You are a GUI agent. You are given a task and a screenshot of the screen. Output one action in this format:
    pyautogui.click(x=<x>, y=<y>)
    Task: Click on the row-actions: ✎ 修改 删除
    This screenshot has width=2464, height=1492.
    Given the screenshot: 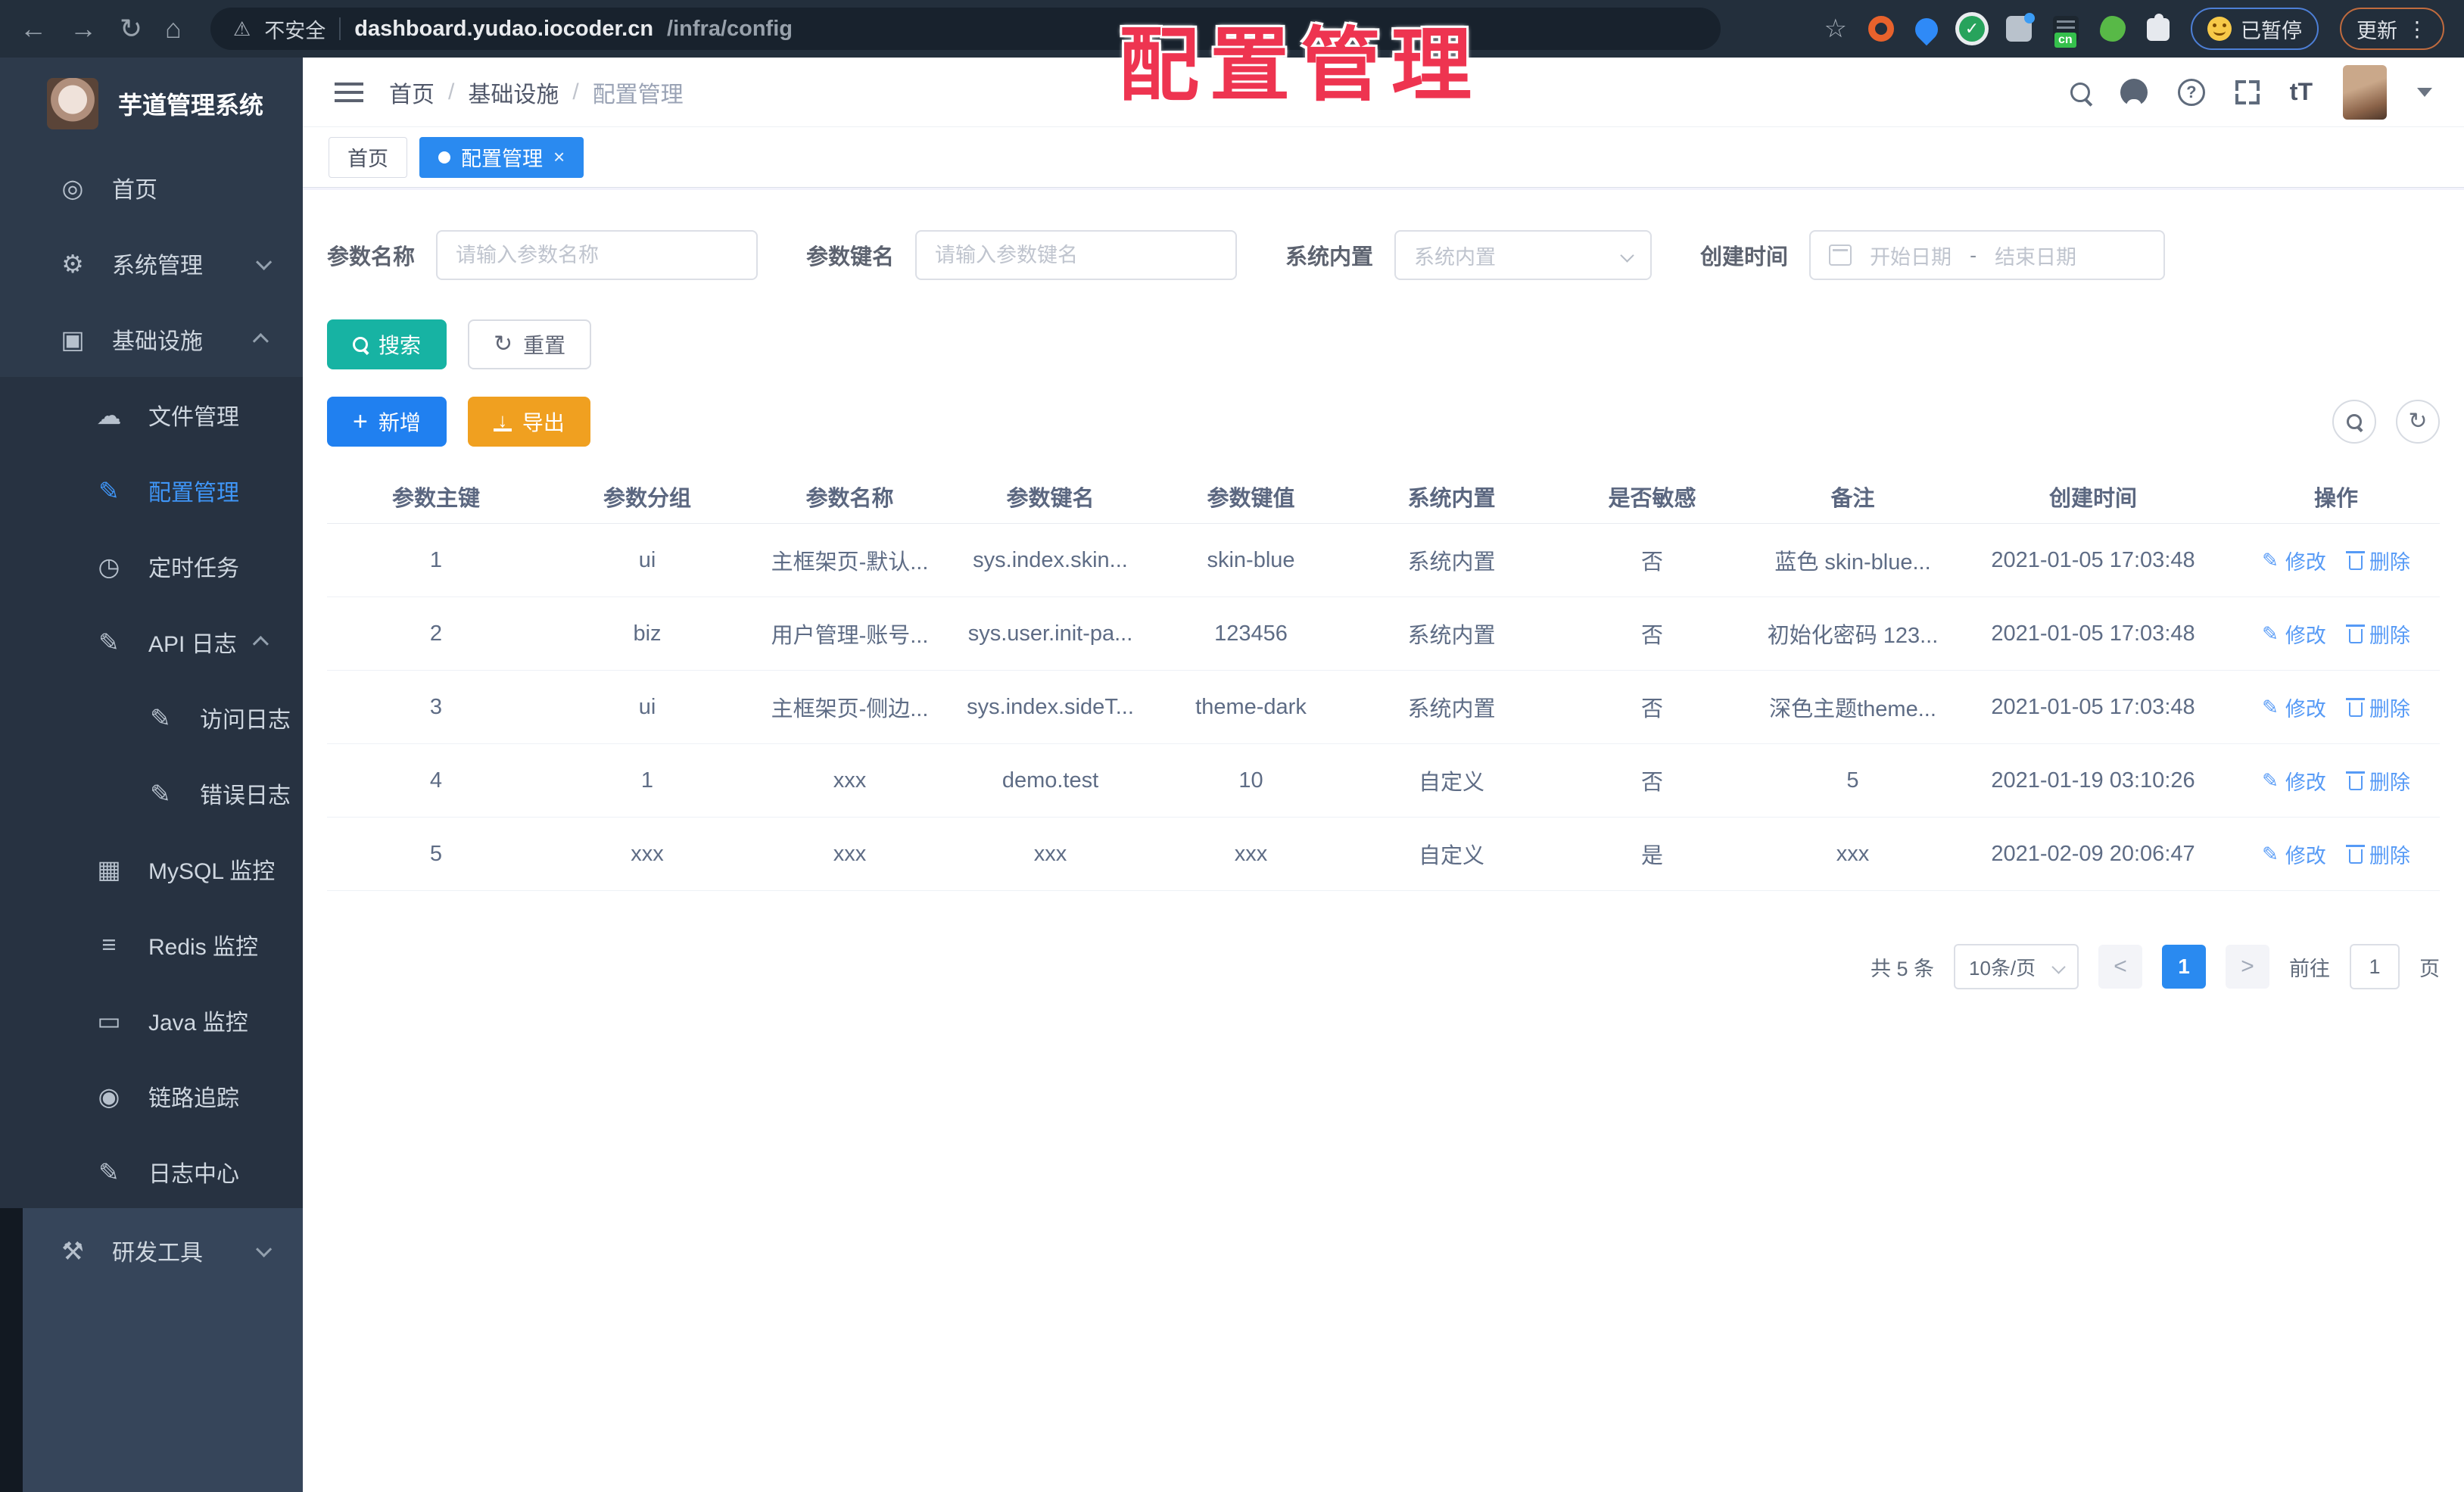 What is the action you would take?
    pyautogui.click(x=2336, y=854)
    